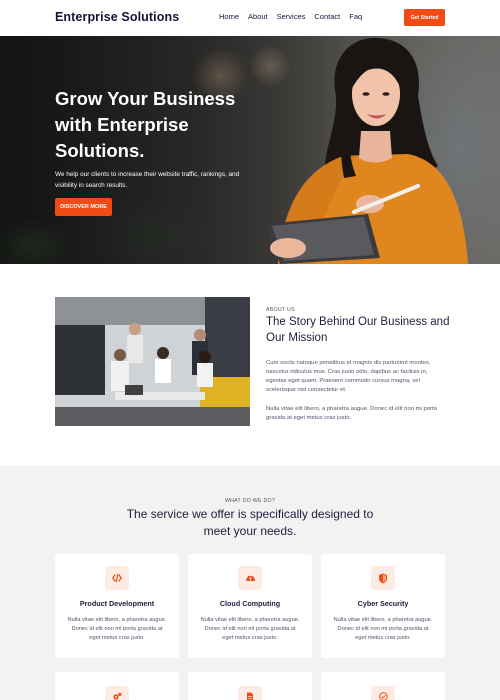  What do you see at coordinates (383, 693) in the screenshot?
I see `check-circle-icon` at bounding box center [383, 693].